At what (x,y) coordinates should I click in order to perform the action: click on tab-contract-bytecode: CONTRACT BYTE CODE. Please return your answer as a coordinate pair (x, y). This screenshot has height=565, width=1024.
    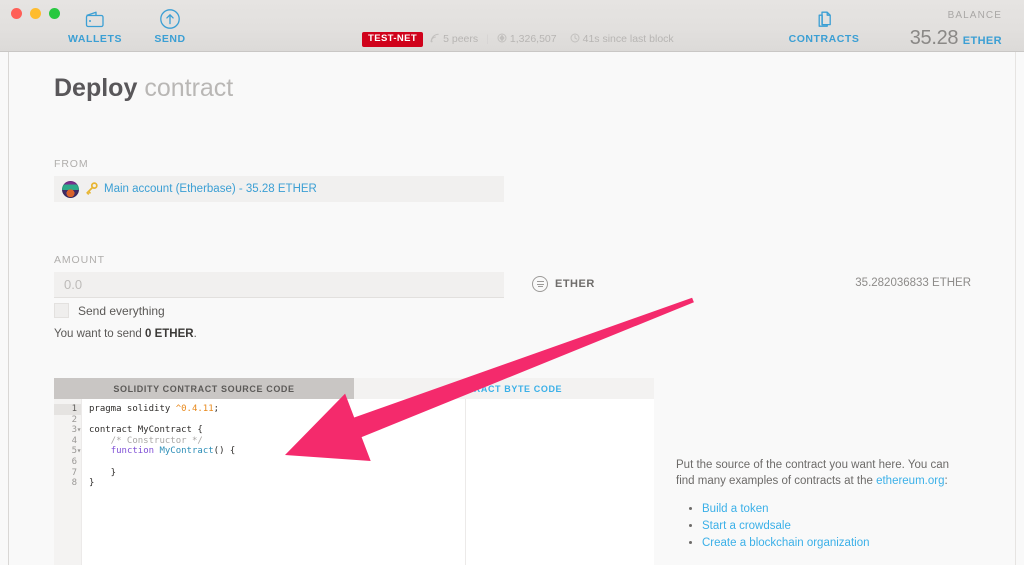
    Looking at the image, I should click on (504, 388).